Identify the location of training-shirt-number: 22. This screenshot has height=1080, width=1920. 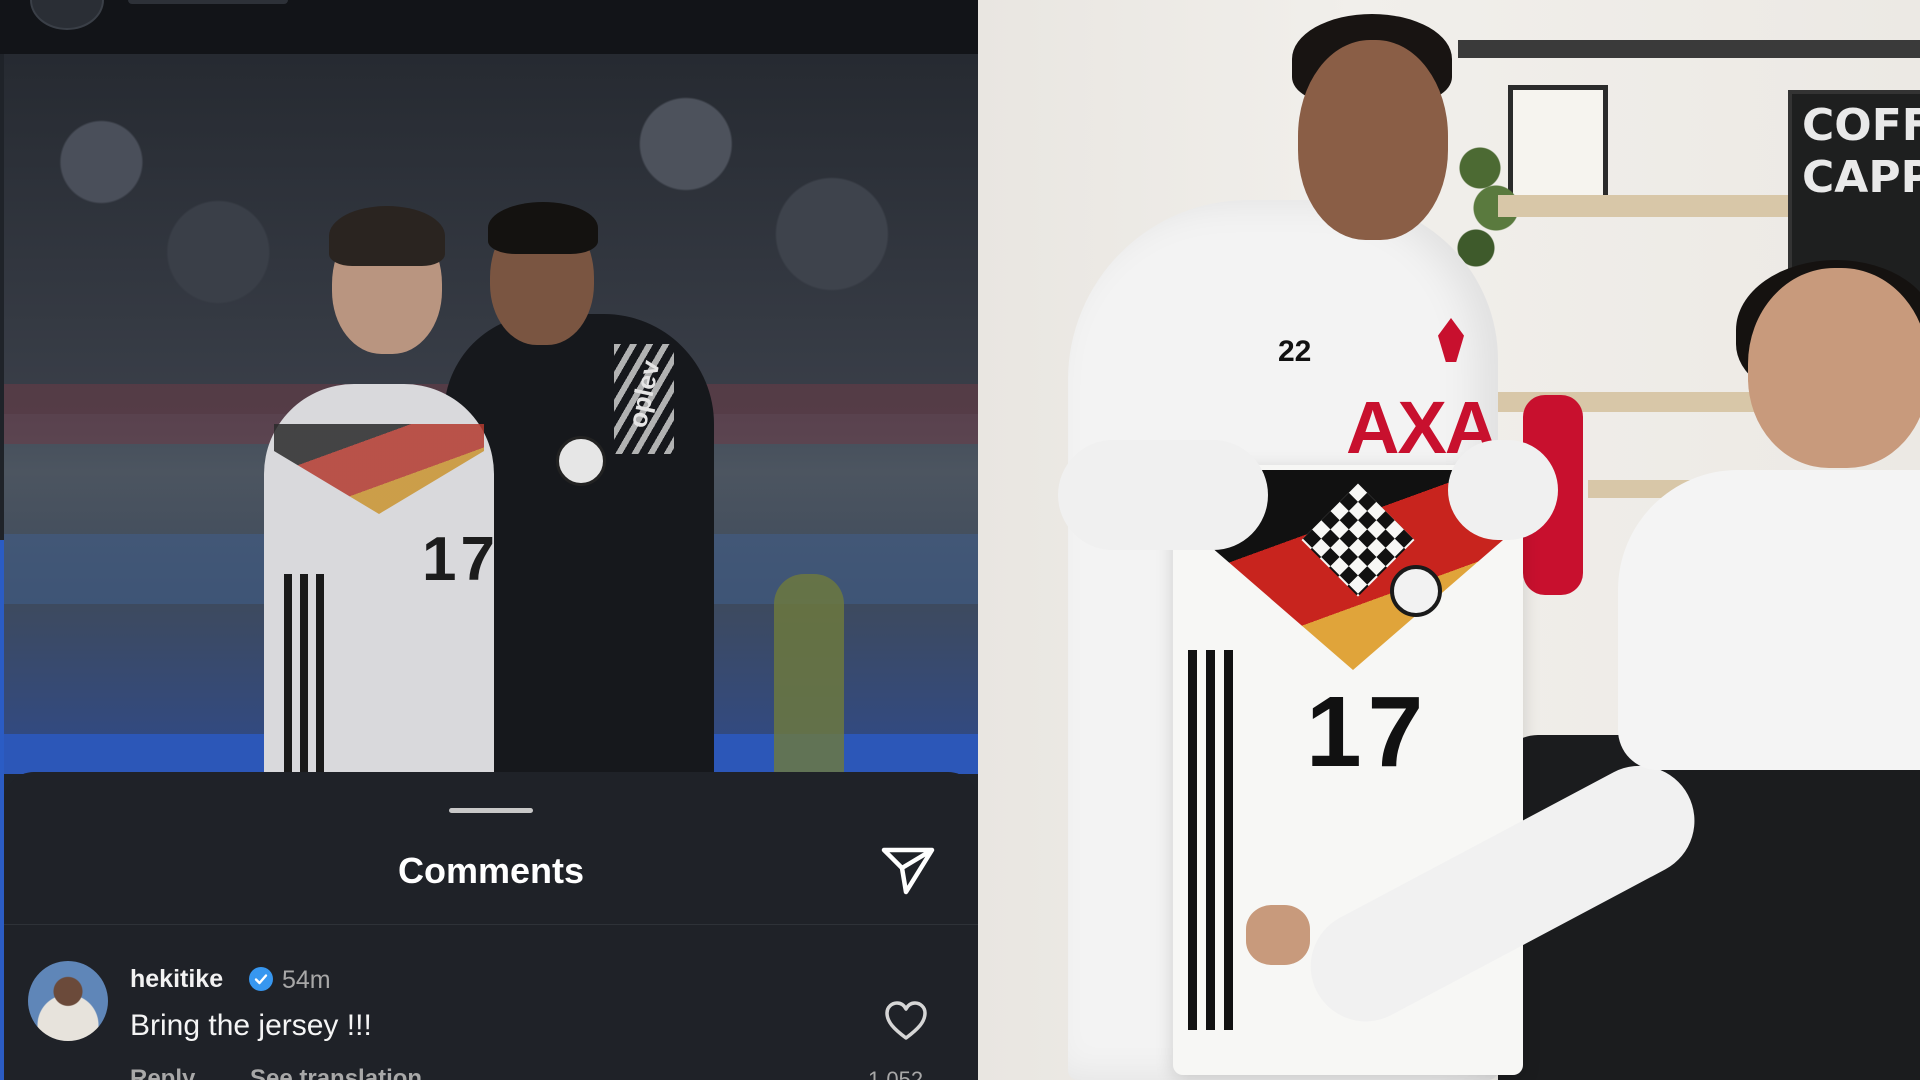
(1295, 351).